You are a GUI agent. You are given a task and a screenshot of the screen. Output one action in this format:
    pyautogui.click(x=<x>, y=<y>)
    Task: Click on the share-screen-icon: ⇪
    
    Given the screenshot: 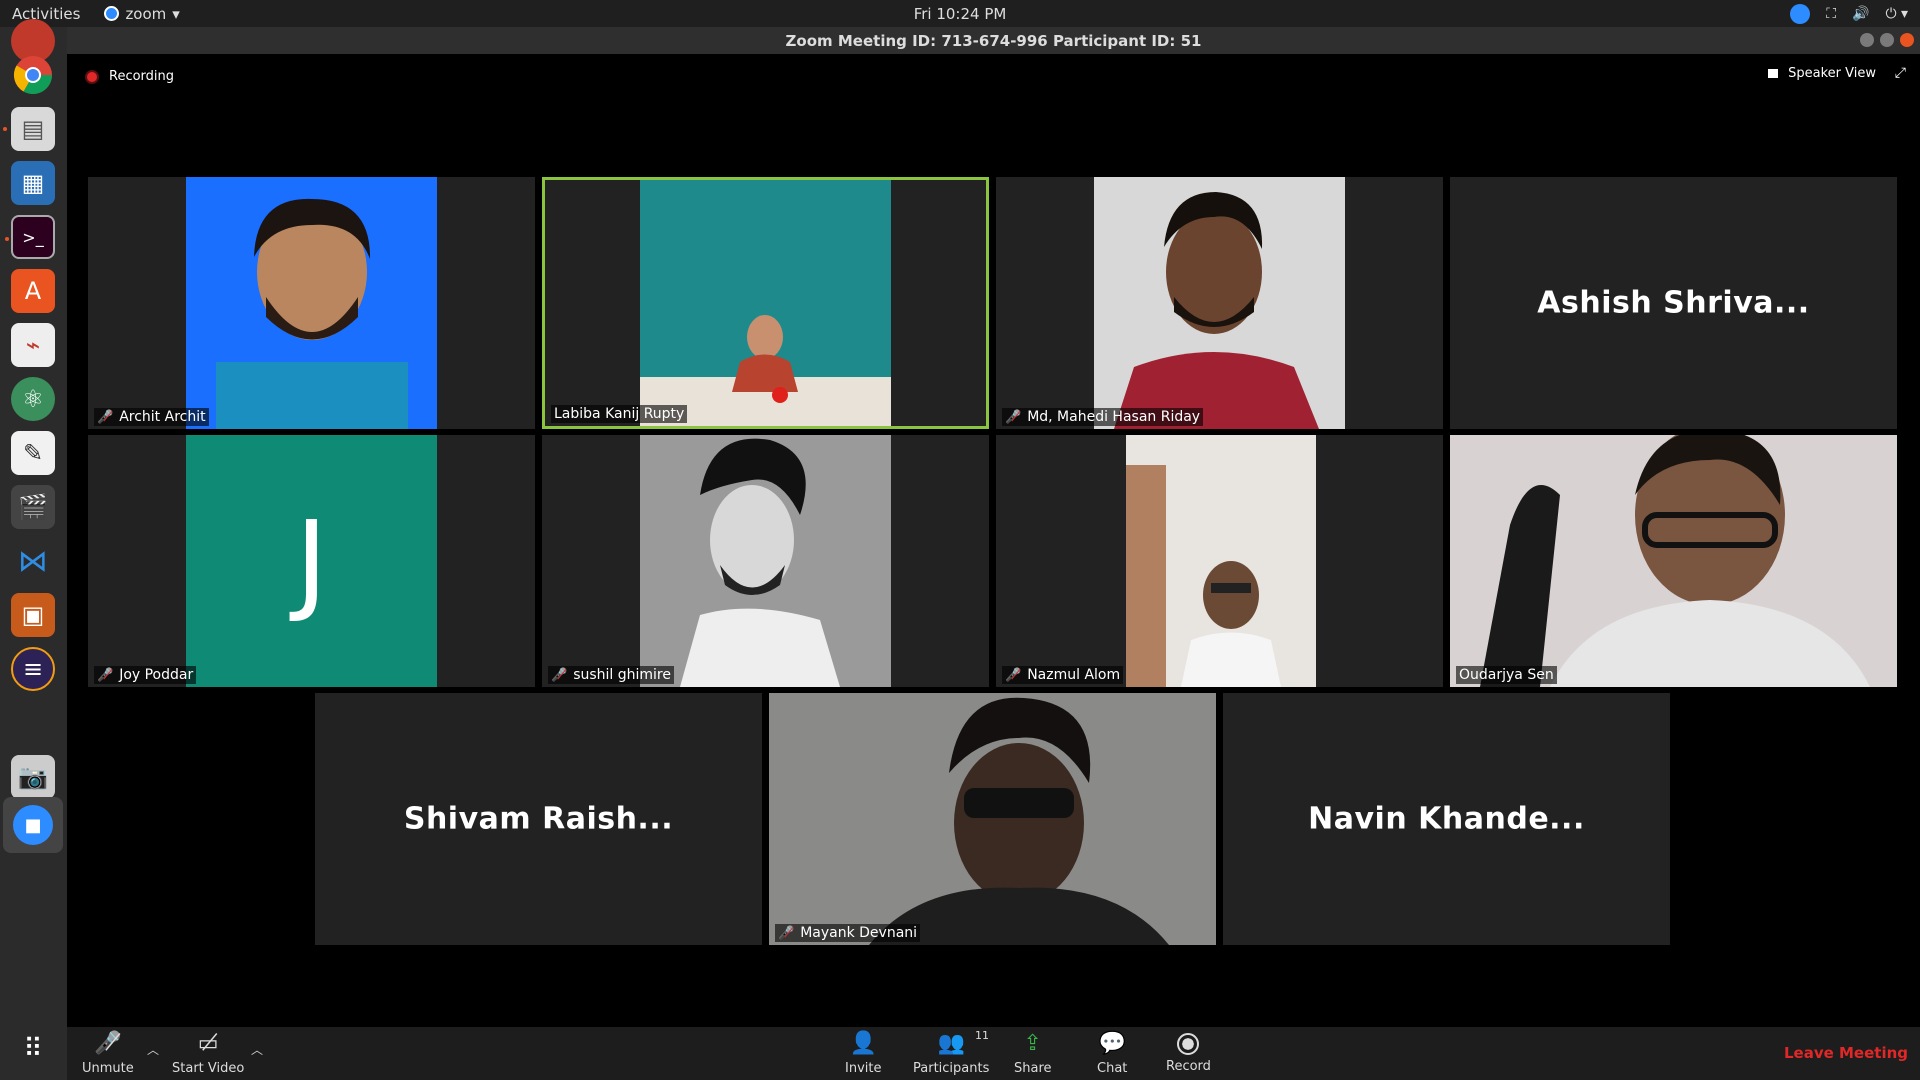 What is the action you would take?
    pyautogui.click(x=1032, y=1043)
    